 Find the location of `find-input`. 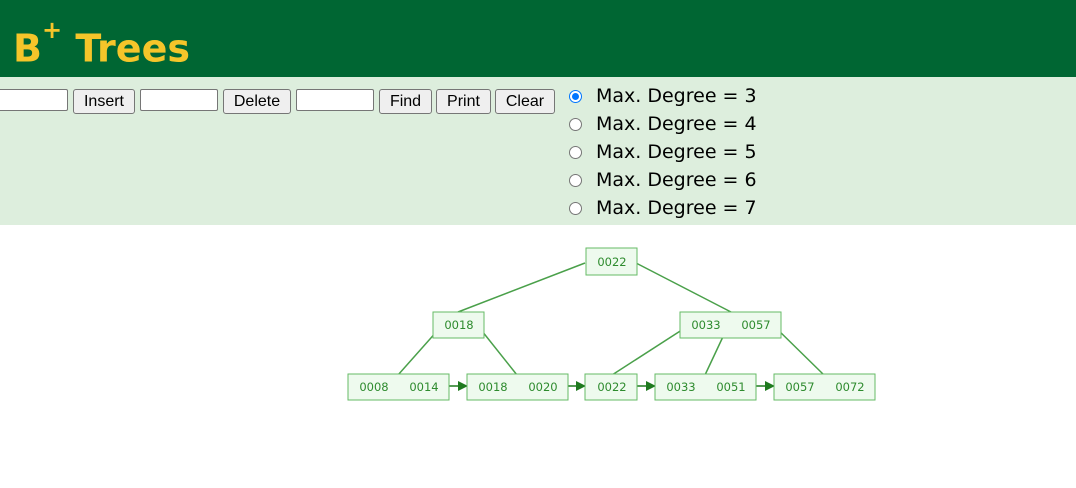

find-input is located at coordinates (335, 100).